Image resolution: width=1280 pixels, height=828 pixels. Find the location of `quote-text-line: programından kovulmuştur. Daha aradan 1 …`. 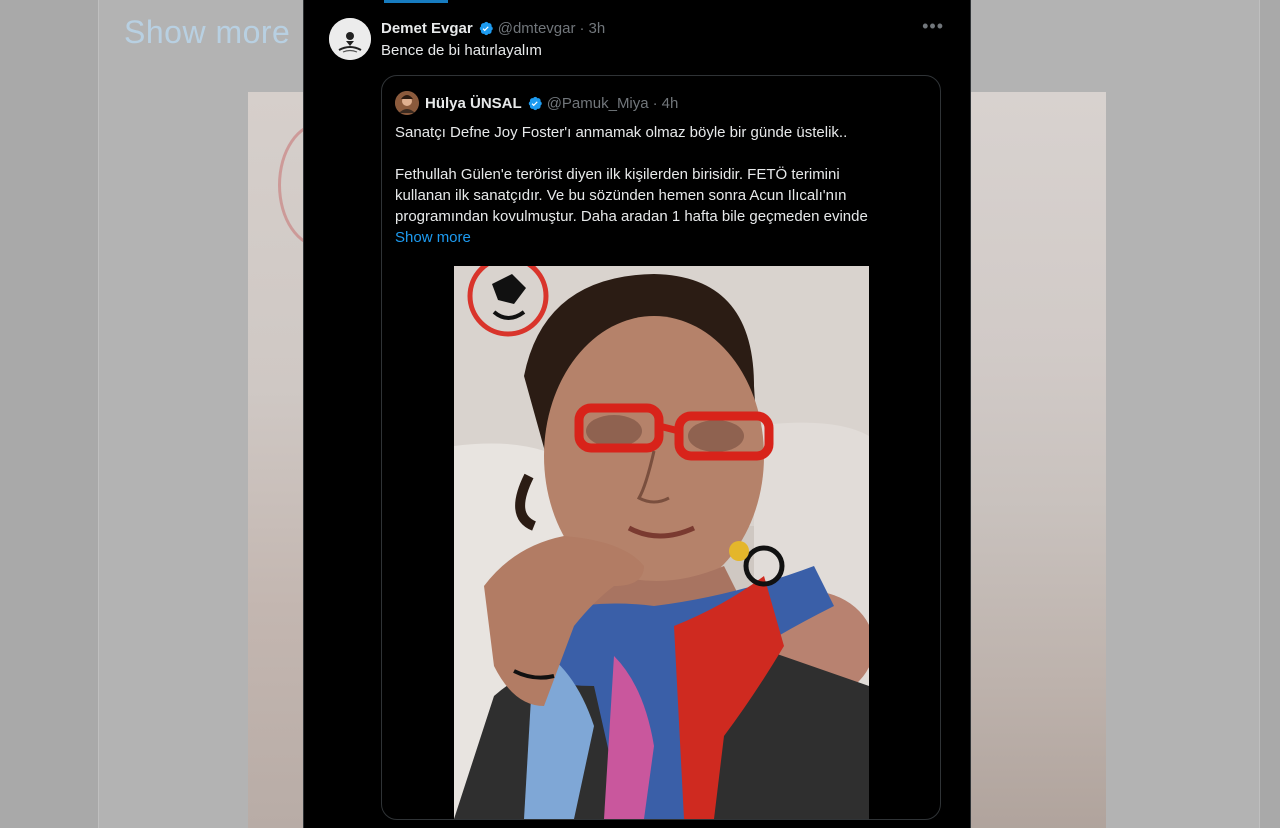

quote-text-line: programından kovulmuştur. Daha aradan 1 … is located at coordinates (631, 216).